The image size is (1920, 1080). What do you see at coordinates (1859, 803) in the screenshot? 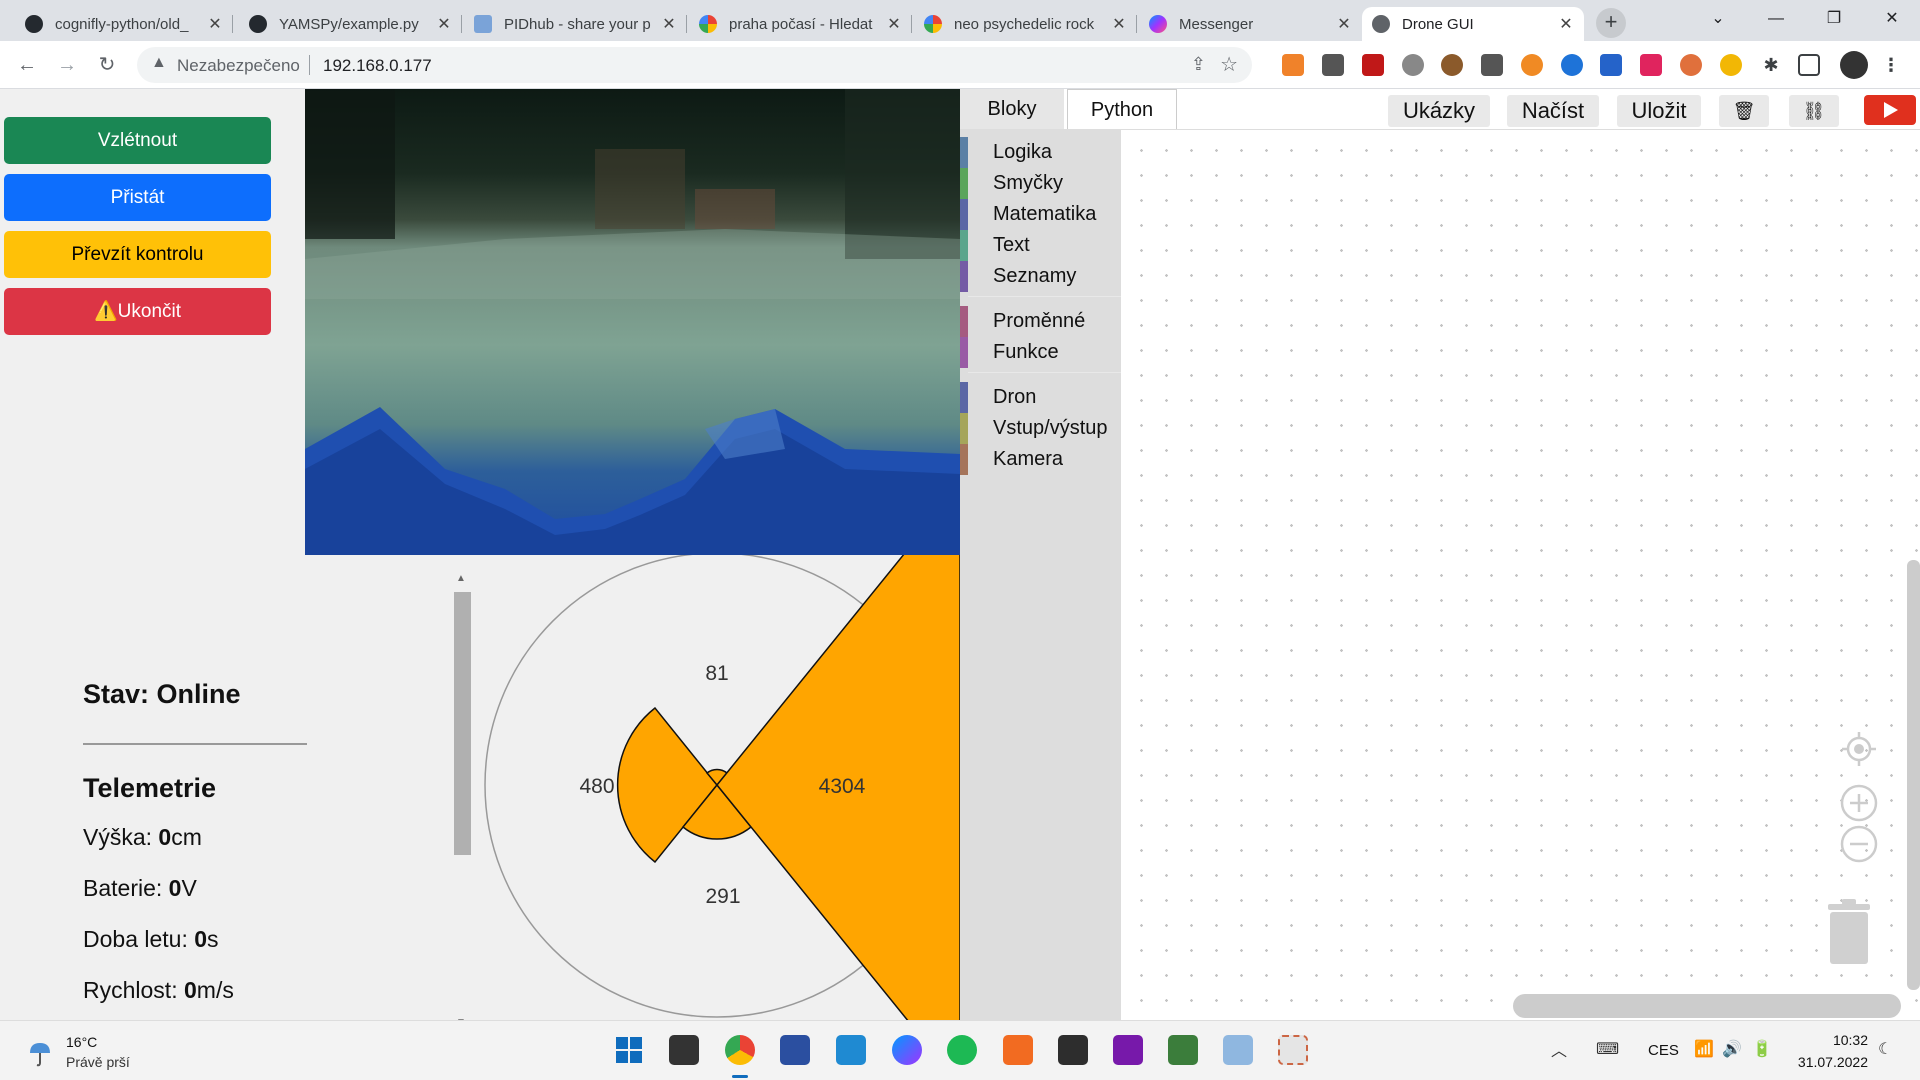
I see `zoom-in-icon` at bounding box center [1859, 803].